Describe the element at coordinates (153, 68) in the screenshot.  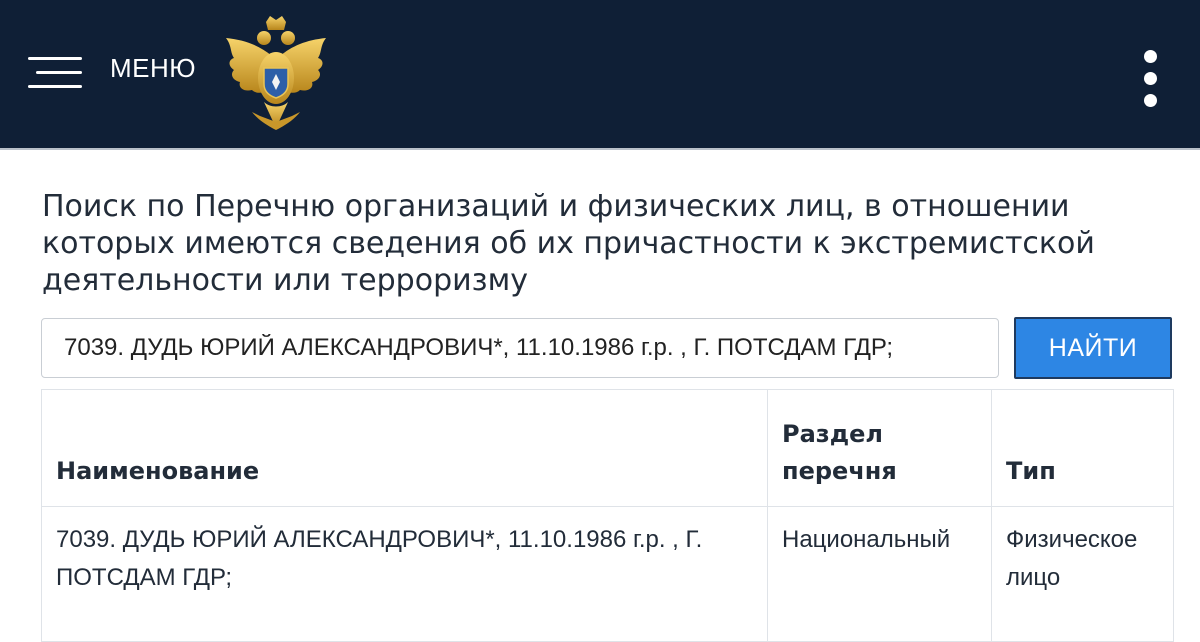
I see `menu-label: МЕНЮ` at that location.